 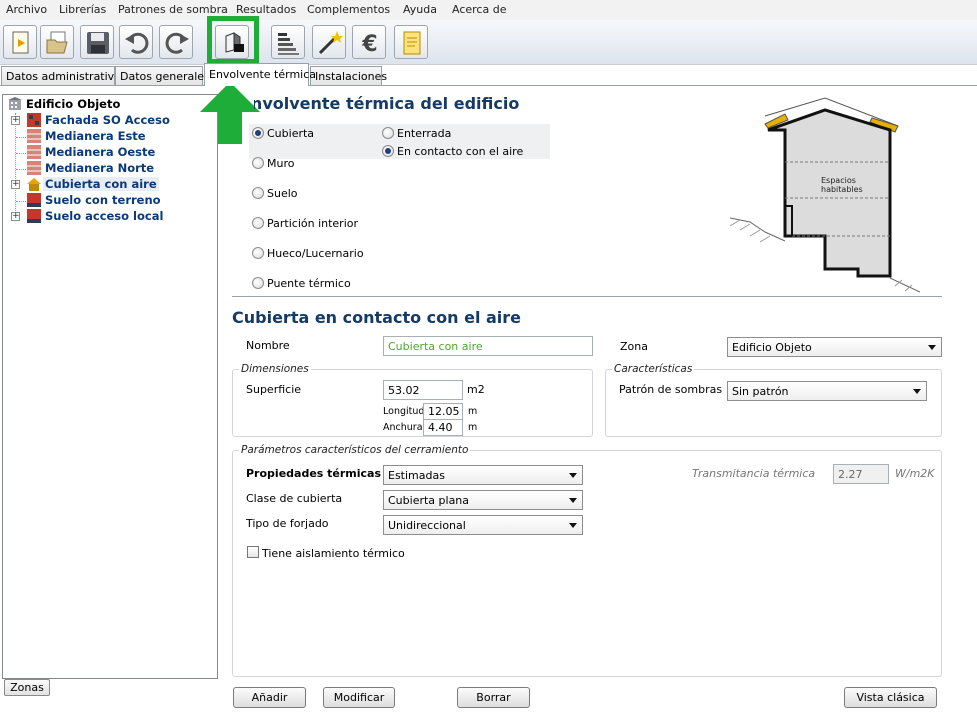 I want to click on clase-cubierta-label: Clase de cubierta, so click(x=294, y=498).